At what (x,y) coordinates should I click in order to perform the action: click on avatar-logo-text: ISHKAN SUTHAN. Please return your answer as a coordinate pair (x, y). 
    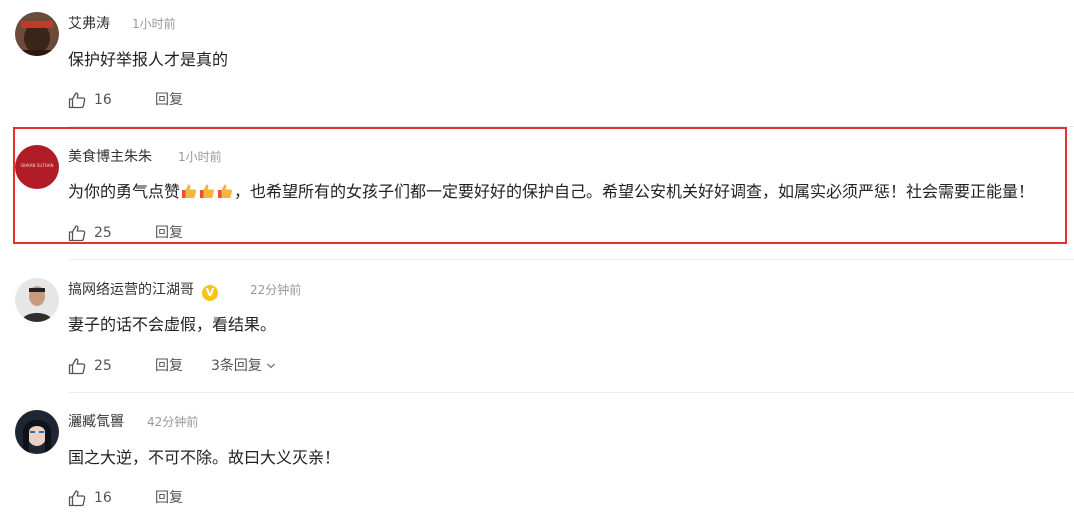
    Looking at the image, I should click on (37, 165).